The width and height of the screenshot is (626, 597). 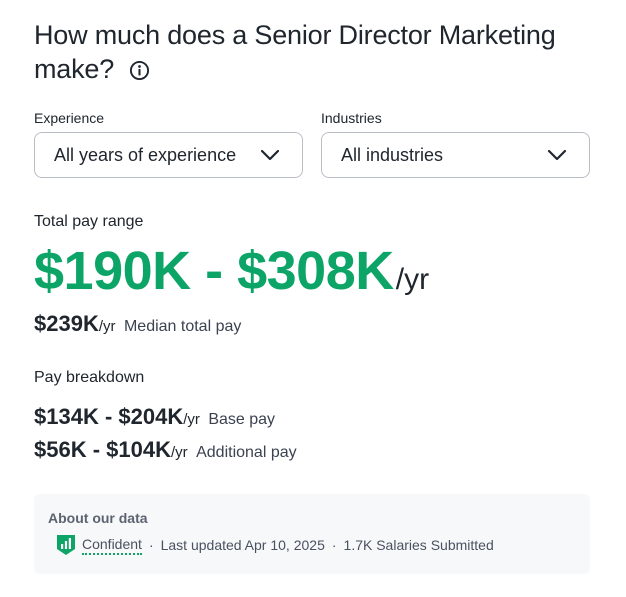 I want to click on total-pay-range-unit: /yr, so click(x=412, y=279).